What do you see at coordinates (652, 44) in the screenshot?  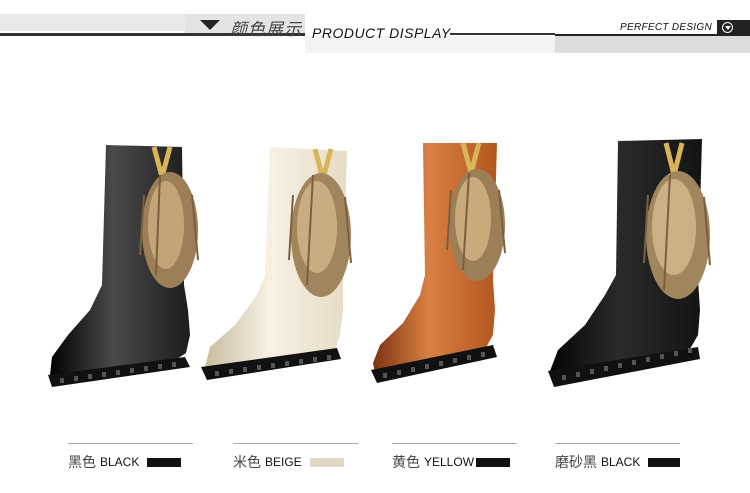 I see `header-right-band` at bounding box center [652, 44].